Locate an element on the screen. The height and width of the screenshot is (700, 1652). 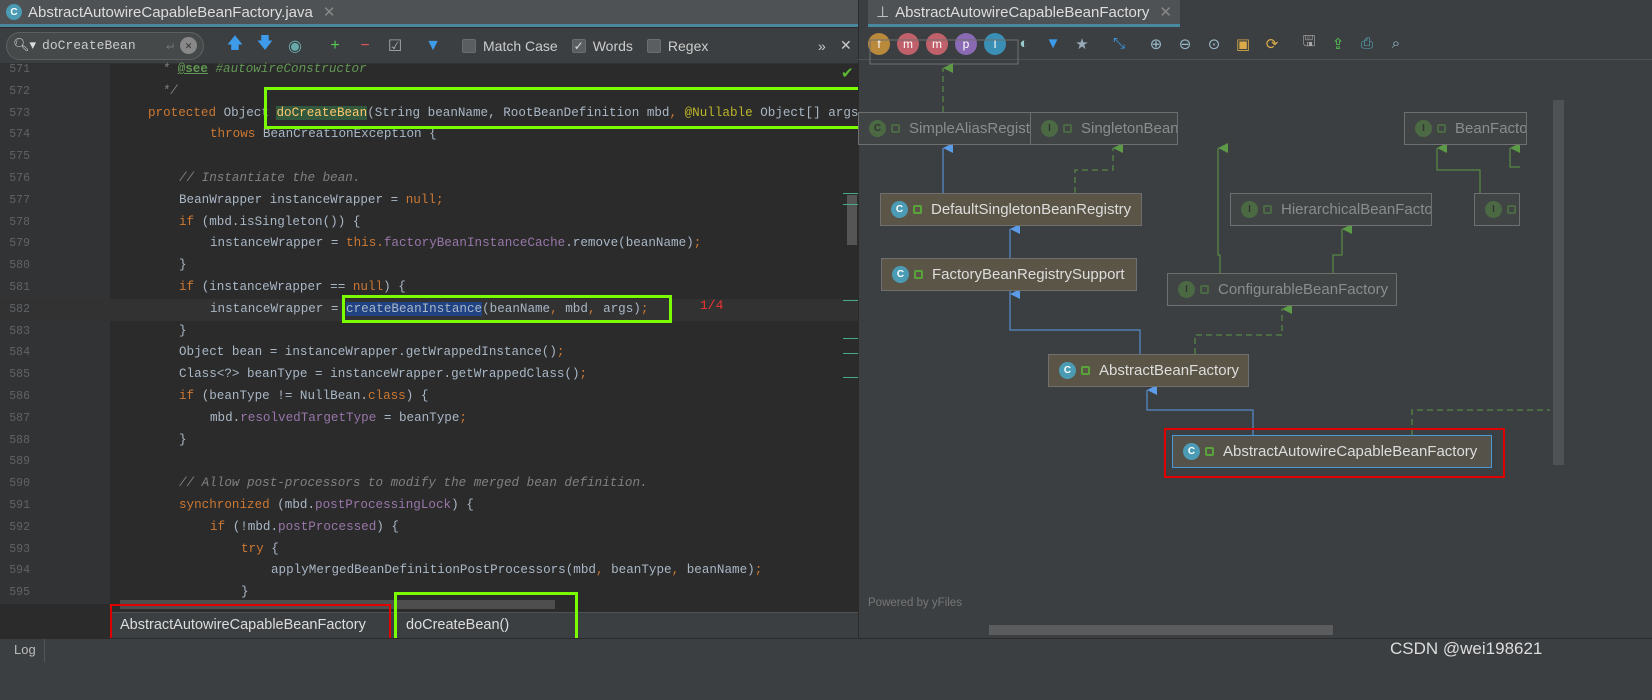
diagram-horizontal-scrollbar is located at coordinates (1161, 630).